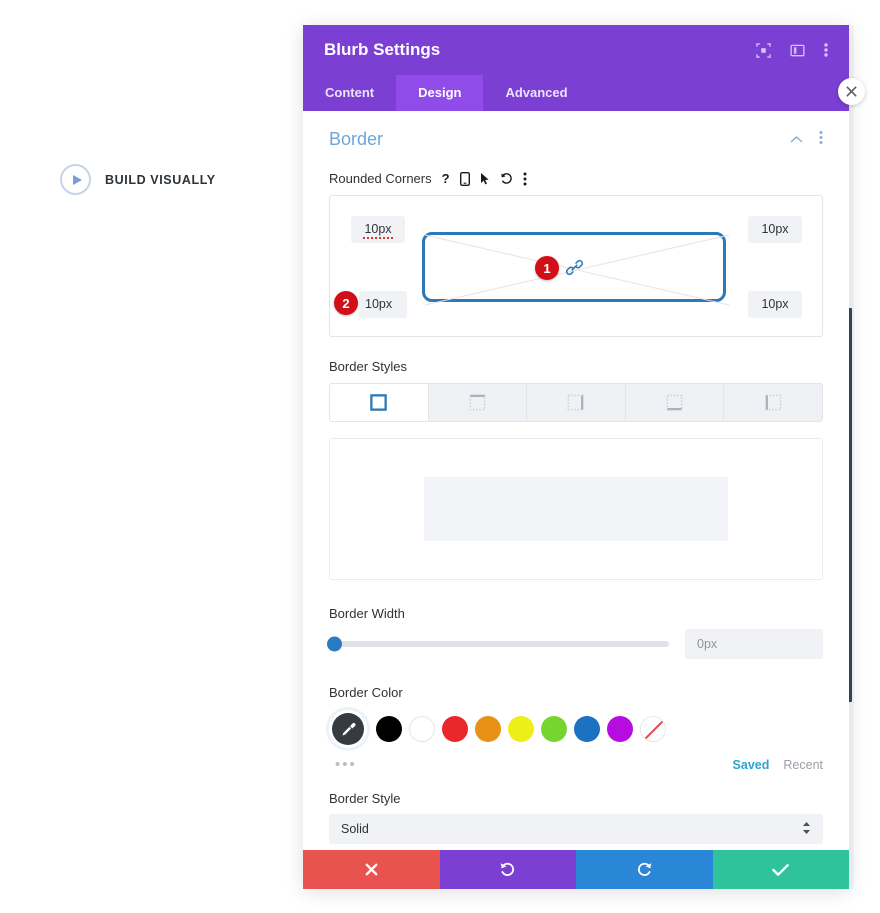 The height and width of the screenshot is (913, 880). What do you see at coordinates (576, 131) in the screenshot?
I see `border-section-header: Border` at bounding box center [576, 131].